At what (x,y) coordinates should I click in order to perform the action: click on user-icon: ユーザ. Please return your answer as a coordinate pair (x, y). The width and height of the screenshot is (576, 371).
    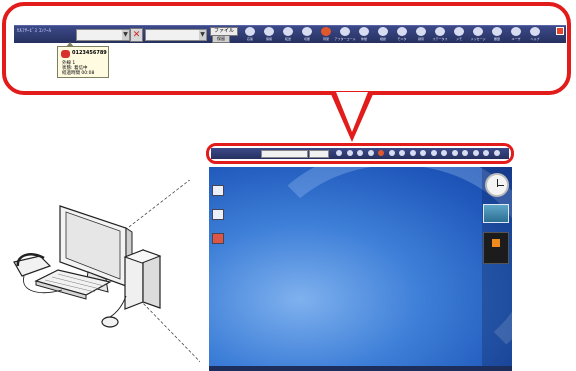
    Looking at the image, I should click on (516, 34).